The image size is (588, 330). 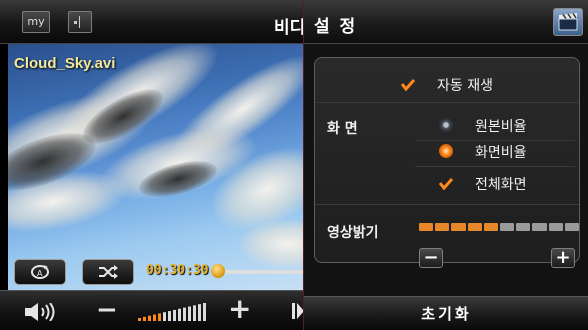 I want to click on repeat-button: A, so click(x=40, y=272).